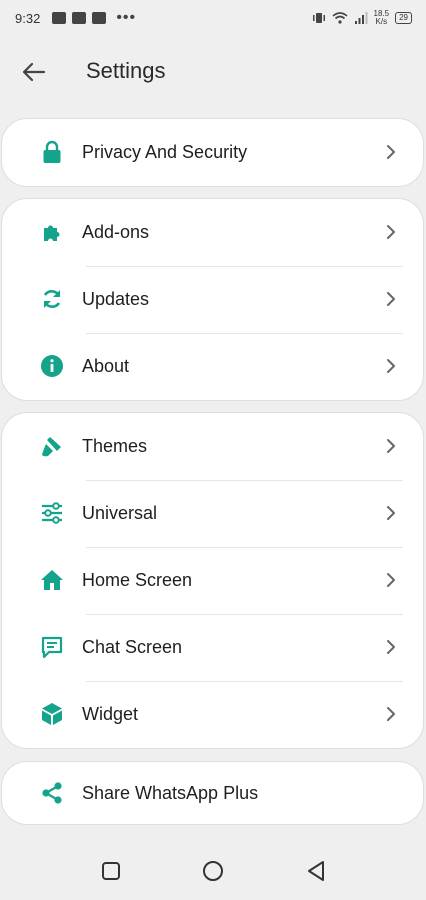 Image resolution: width=426 pixels, height=900 pixels. Describe the element at coordinates (110, 714) in the screenshot. I see `settings-item-label: Widget` at that location.